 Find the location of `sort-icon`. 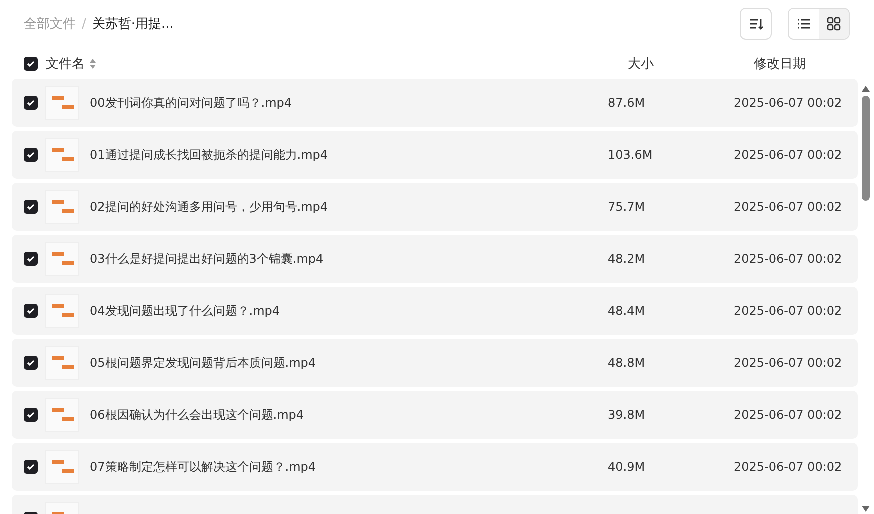

sort-icon is located at coordinates (756, 24).